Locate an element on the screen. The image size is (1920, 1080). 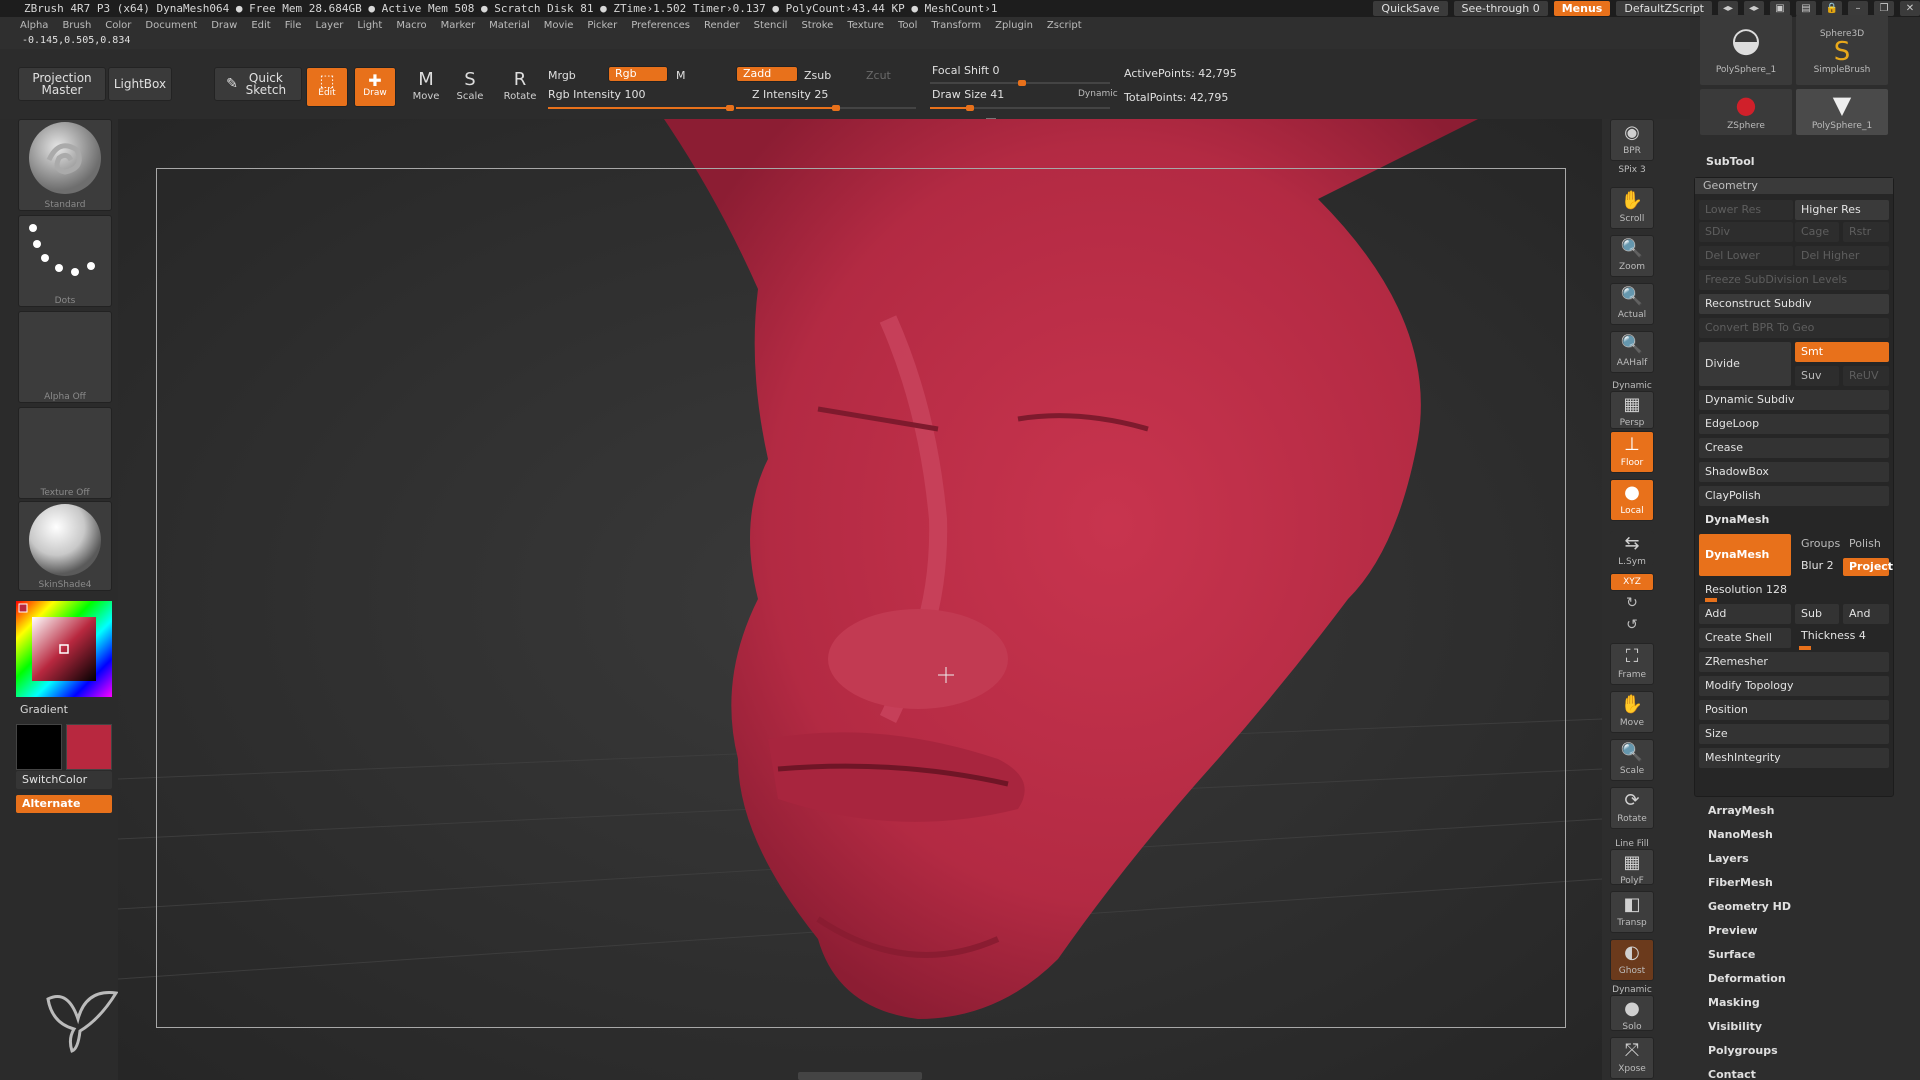
transp-button: ◧ Transp is located at coordinates (1632, 912).